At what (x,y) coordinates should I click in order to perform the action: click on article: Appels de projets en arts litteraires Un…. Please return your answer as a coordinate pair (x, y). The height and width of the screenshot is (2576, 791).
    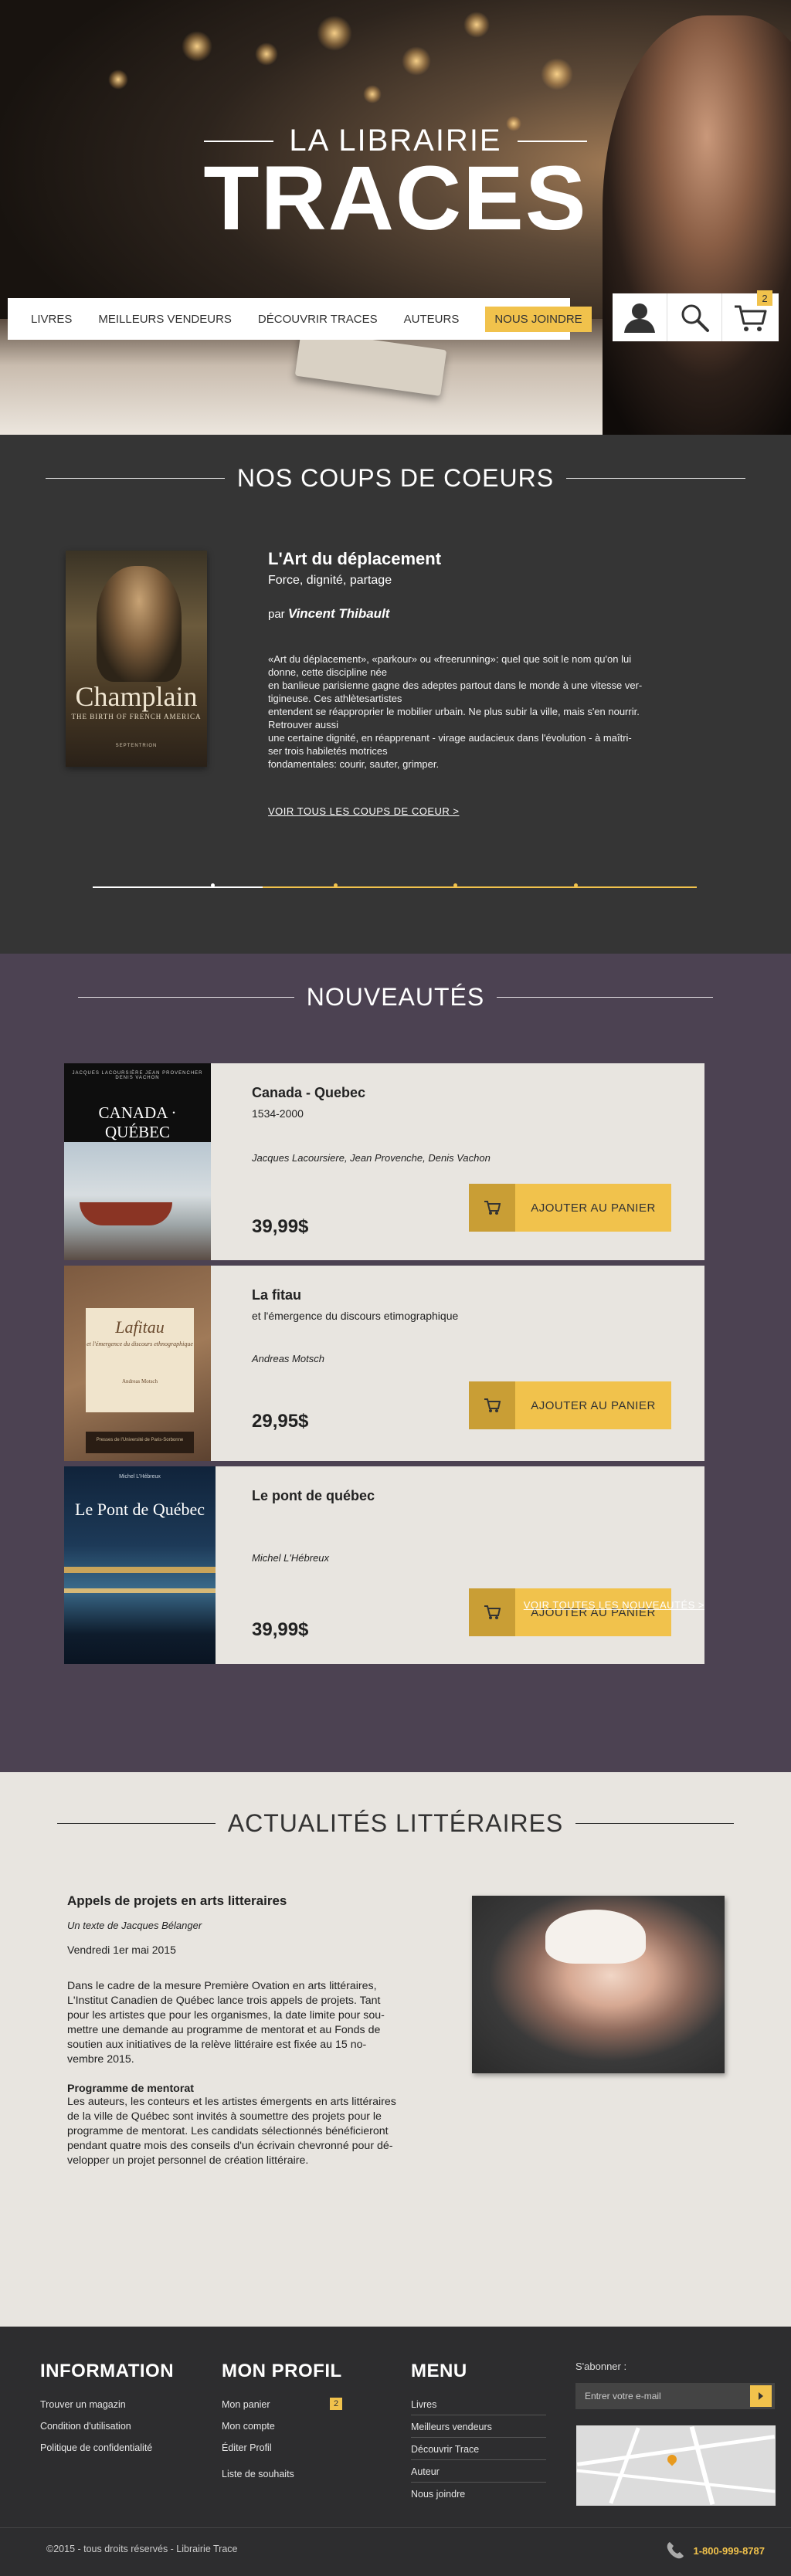
    Looking at the image, I should click on (262, 2030).